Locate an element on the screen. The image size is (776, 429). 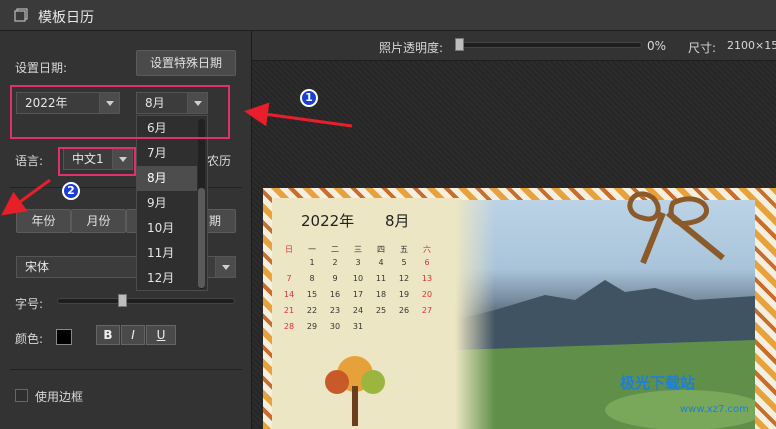
annotation-marker-1: 1 is located at coordinates (309, 98).